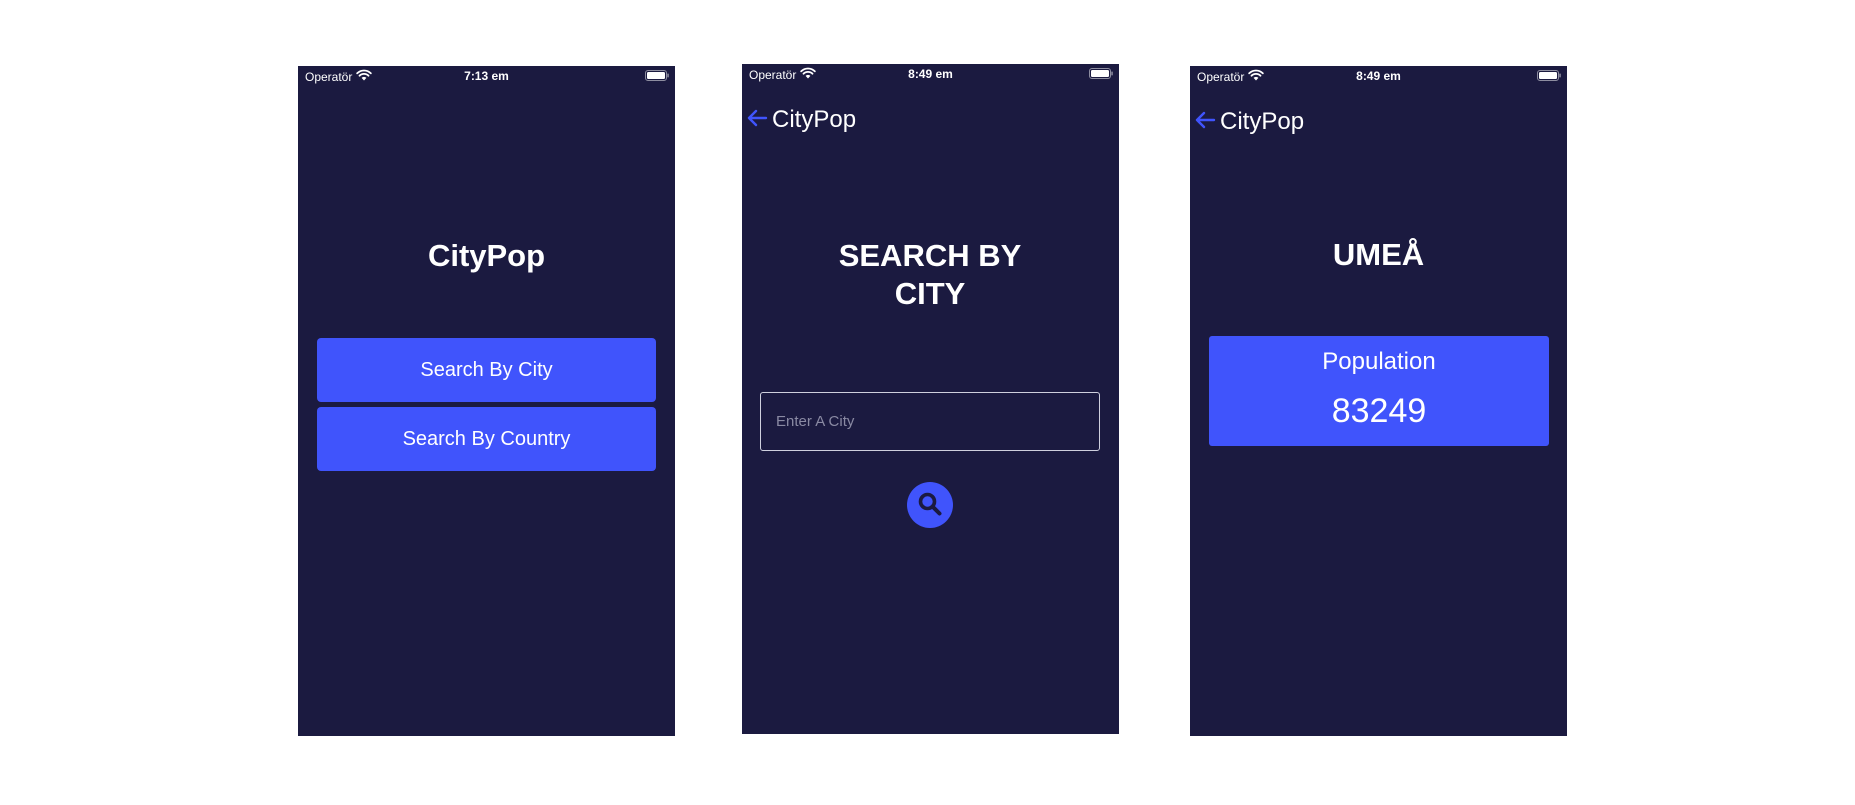 The image size is (1855, 805). Describe the element at coordinates (930, 274) in the screenshot. I see `page-title: SEARCH BY CITY` at that location.